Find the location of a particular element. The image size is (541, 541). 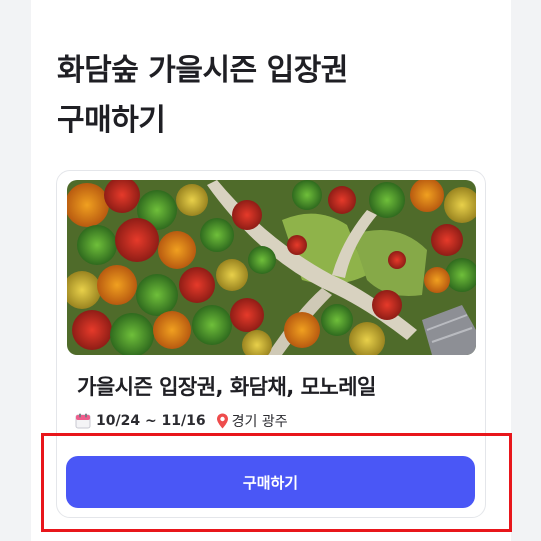

page-title: 화담숲 가을시즌 입장권 구매하기 is located at coordinates (267, 96).